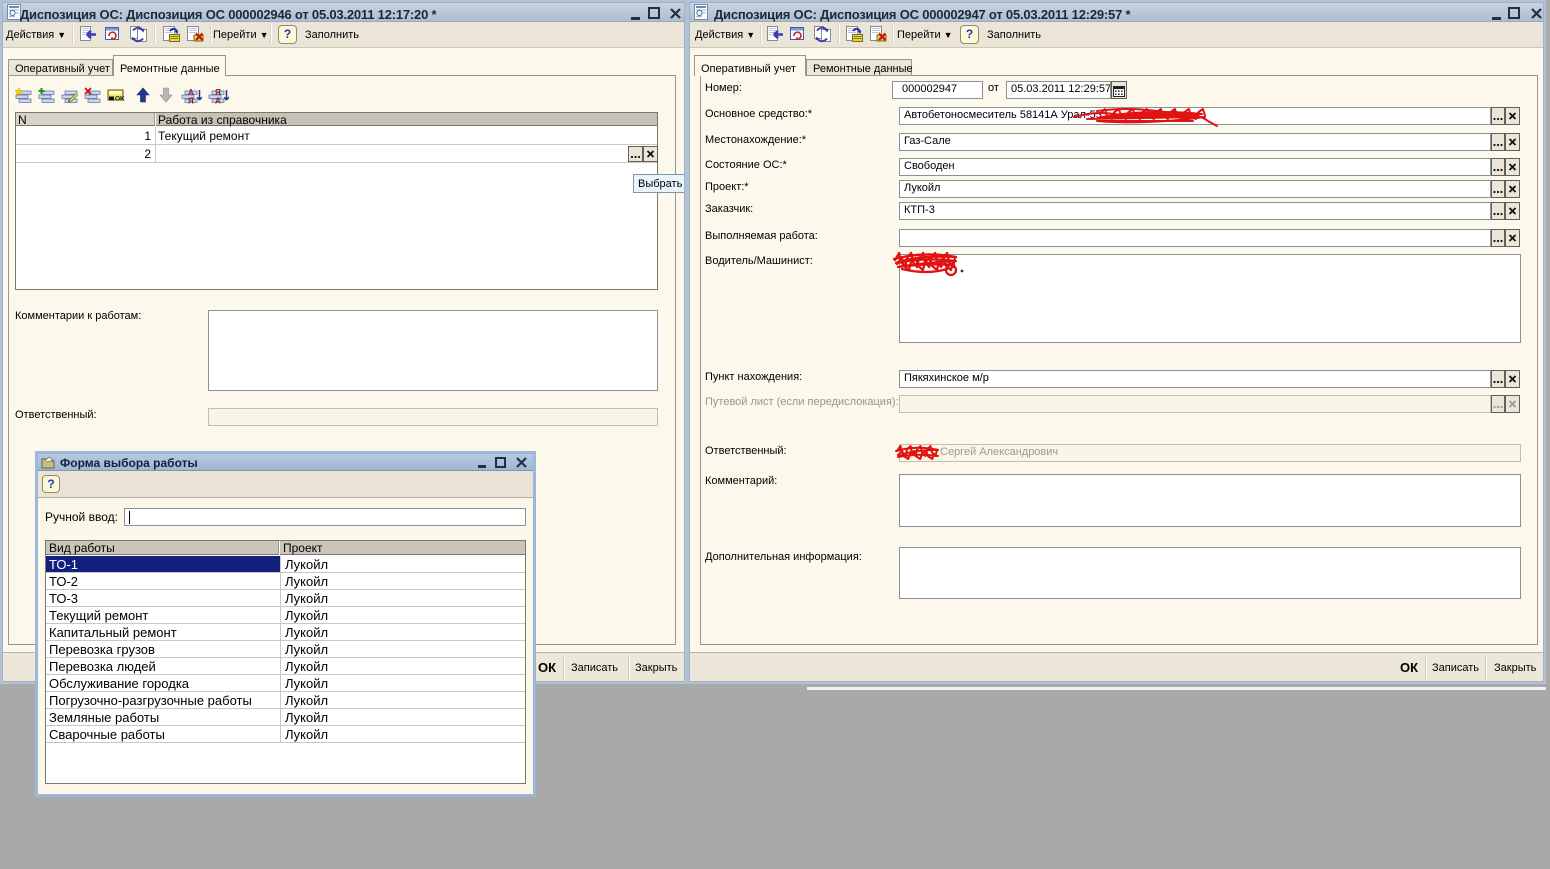  What do you see at coordinates (120, 99) in the screenshot?
I see `svg-text: OK` at bounding box center [120, 99].